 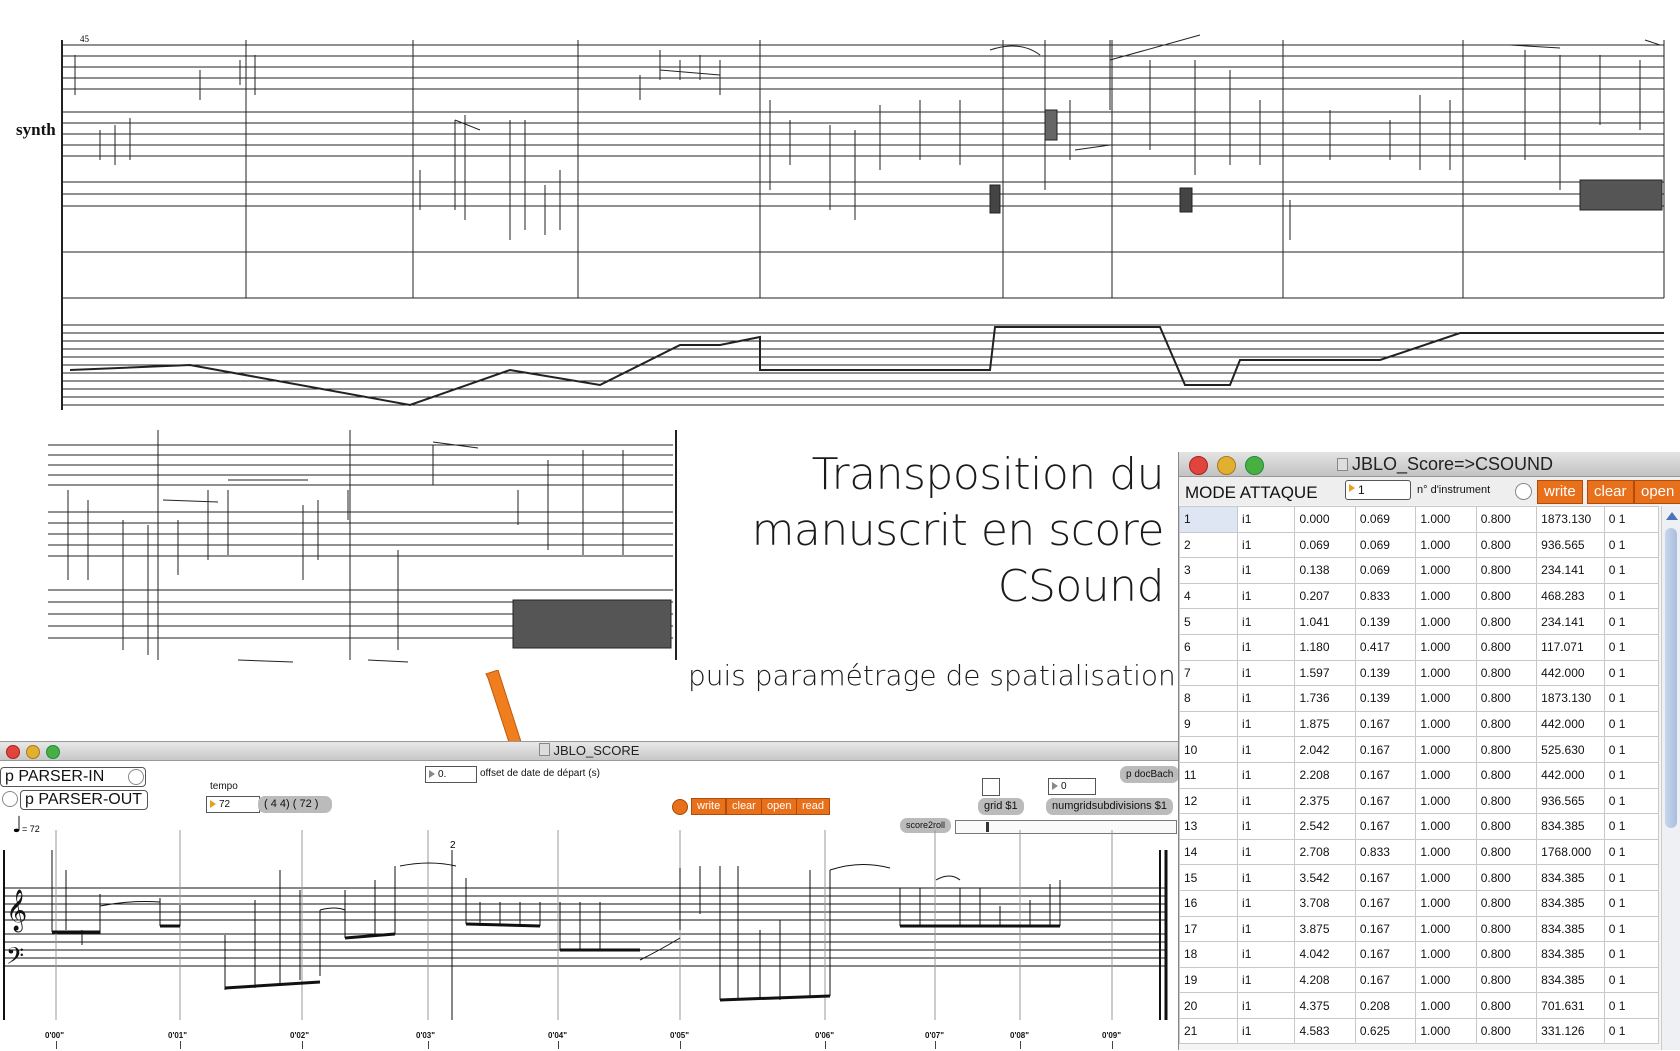 What do you see at coordinates (1208, 749) in the screenshot?
I see `table-cell: 10` at bounding box center [1208, 749].